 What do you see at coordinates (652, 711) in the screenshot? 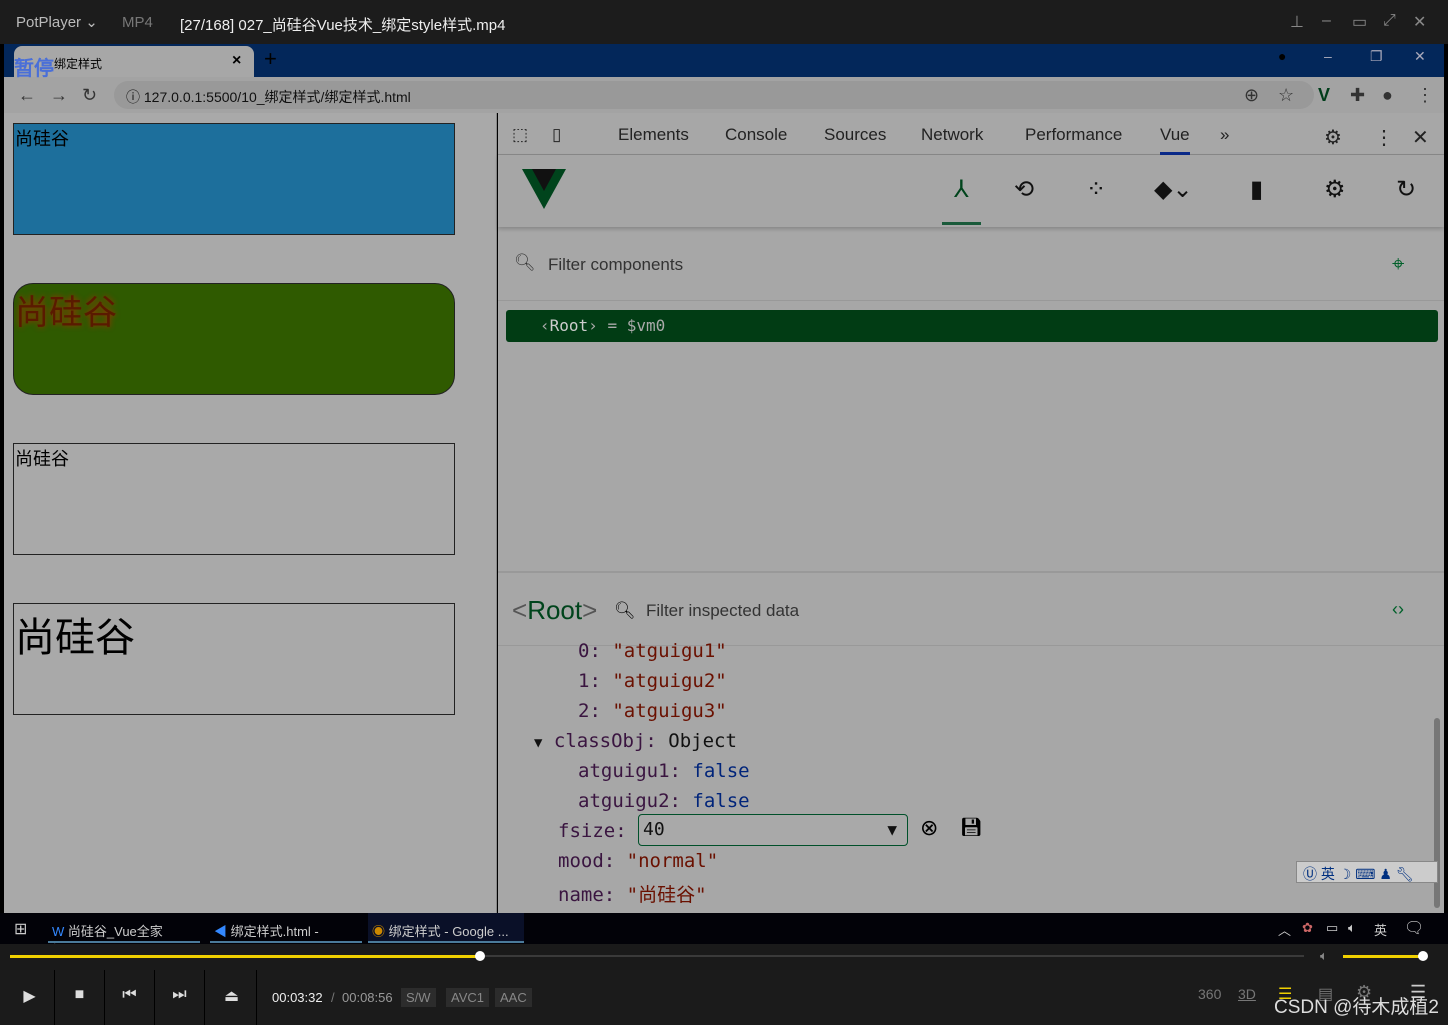
I see `data-row: 2: "atguigu3"` at bounding box center [652, 711].